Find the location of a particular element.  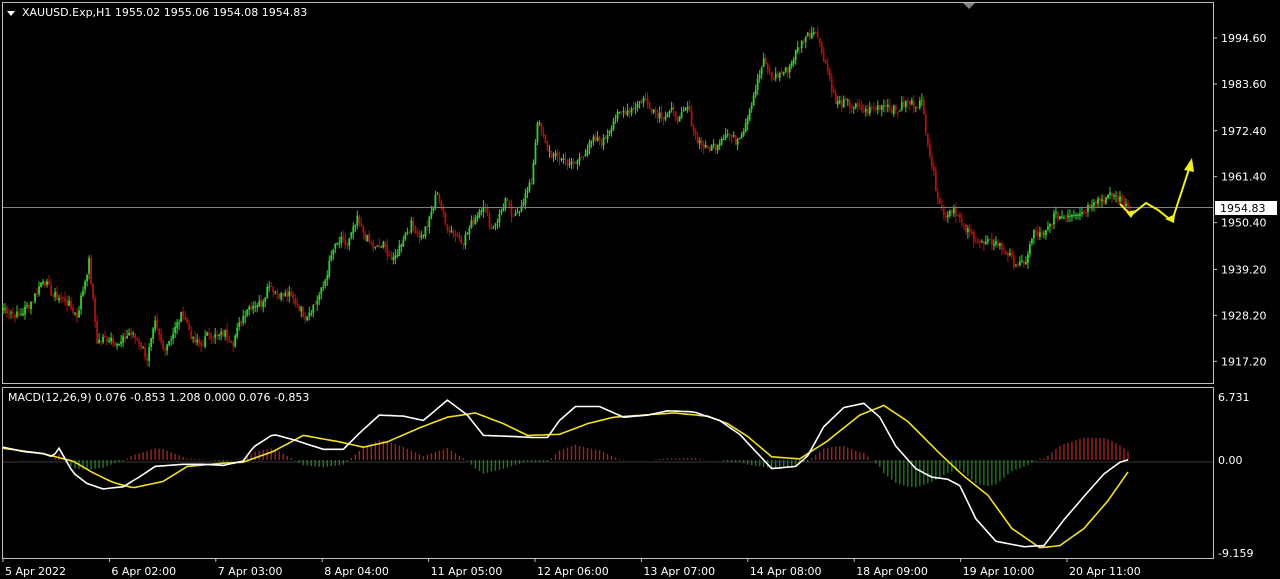

time-tick-label: 18 Apr 09:00 is located at coordinates (892, 571).